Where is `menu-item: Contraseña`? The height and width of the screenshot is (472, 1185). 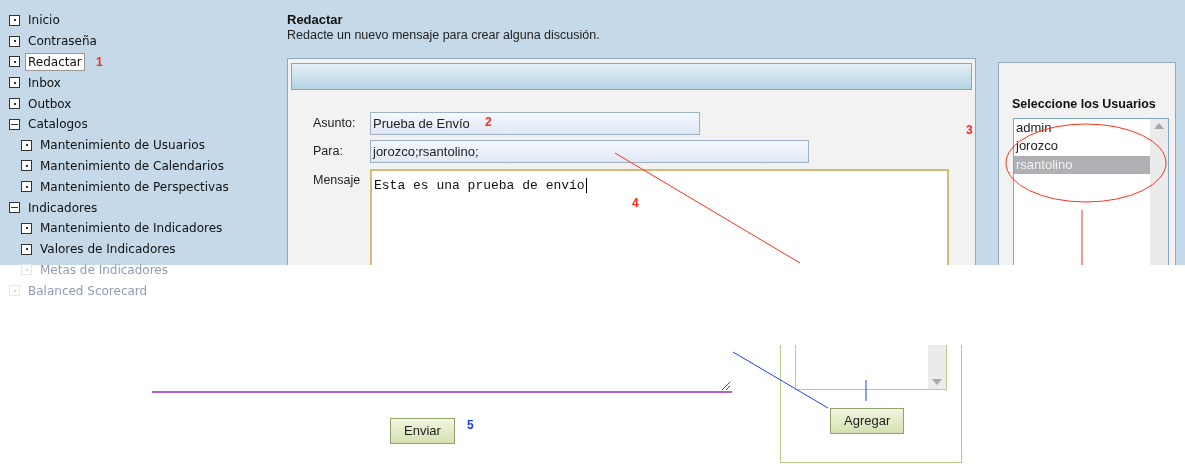 menu-item: Contraseña is located at coordinates (62, 41).